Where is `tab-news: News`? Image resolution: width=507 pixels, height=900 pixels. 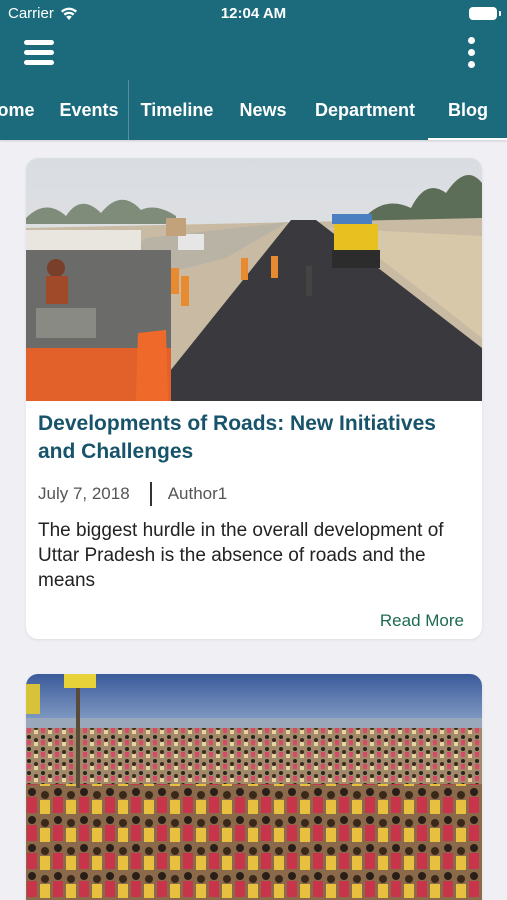 tab-news: News is located at coordinates (263, 110).